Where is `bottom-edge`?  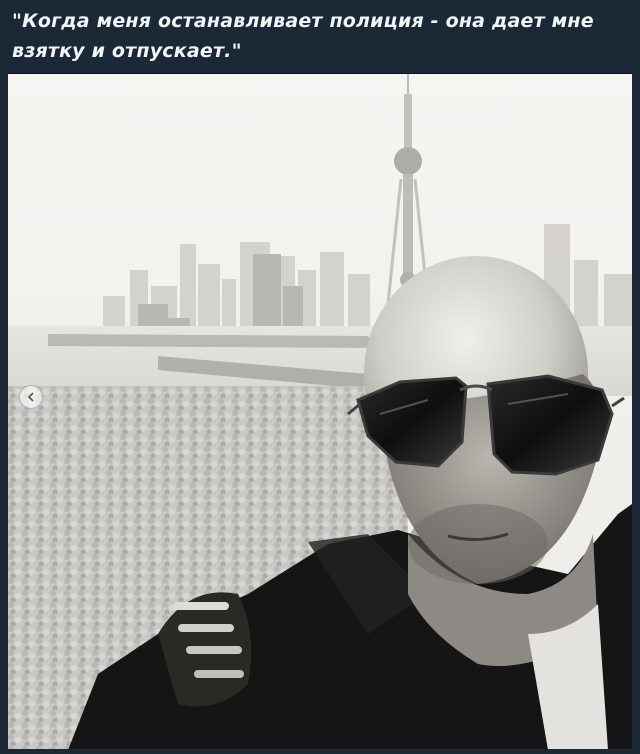
bottom-edge is located at coordinates (320, 751).